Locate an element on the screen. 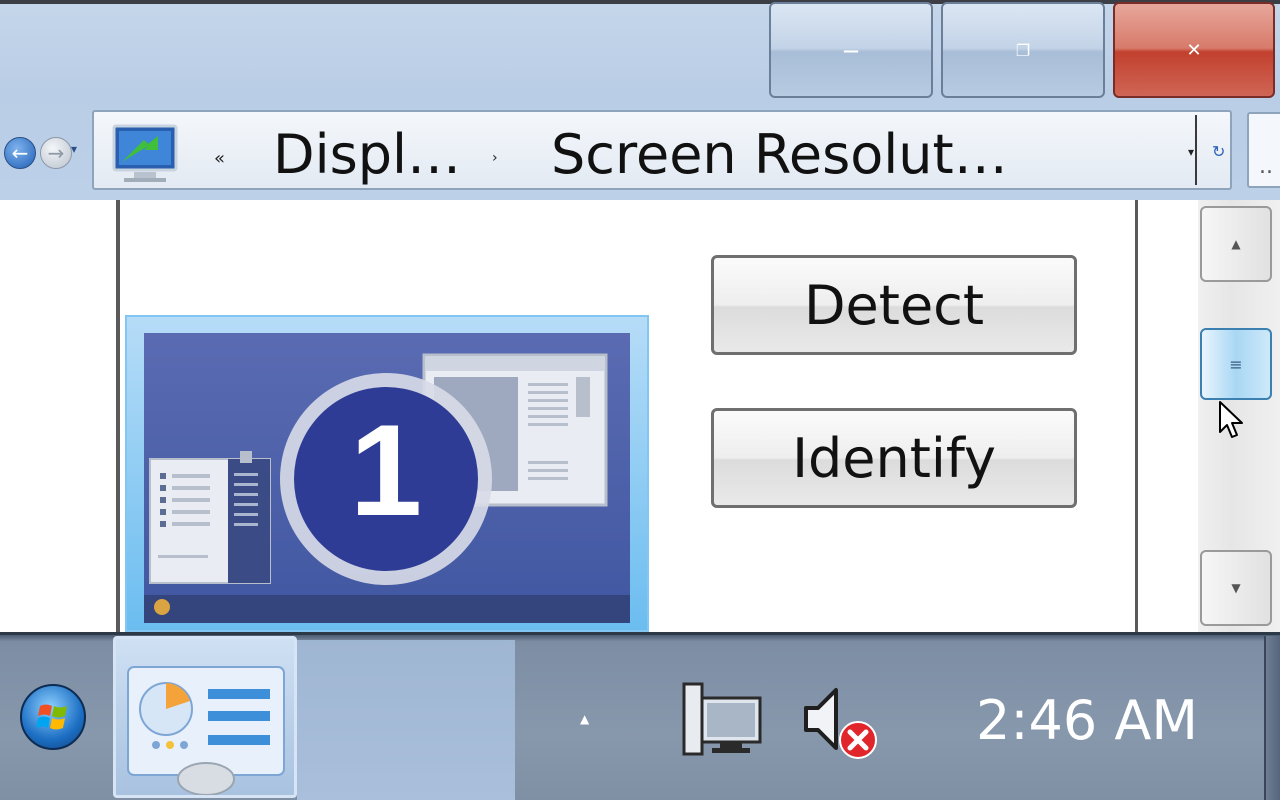 The width and height of the screenshot is (1280, 800). show-desktop-button is located at coordinates (1272, 718).